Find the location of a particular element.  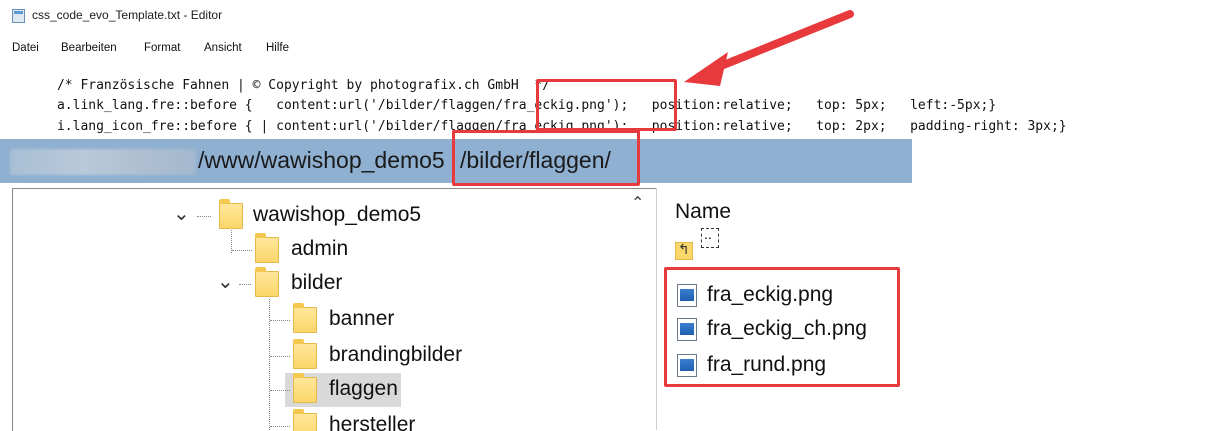

menu-ansicht: Ansicht is located at coordinates (223, 48).